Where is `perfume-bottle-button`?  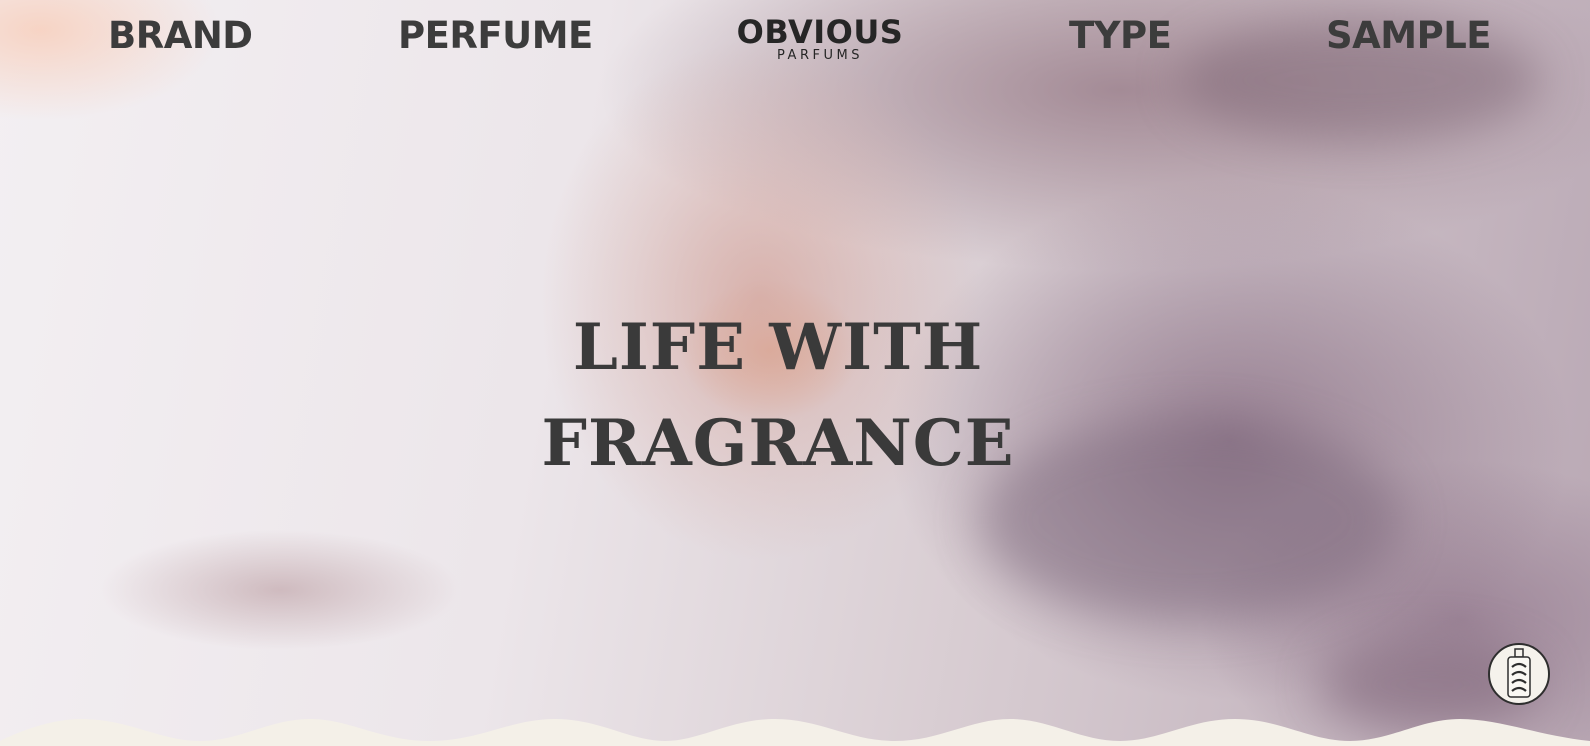 perfume-bottle-button is located at coordinates (1519, 674).